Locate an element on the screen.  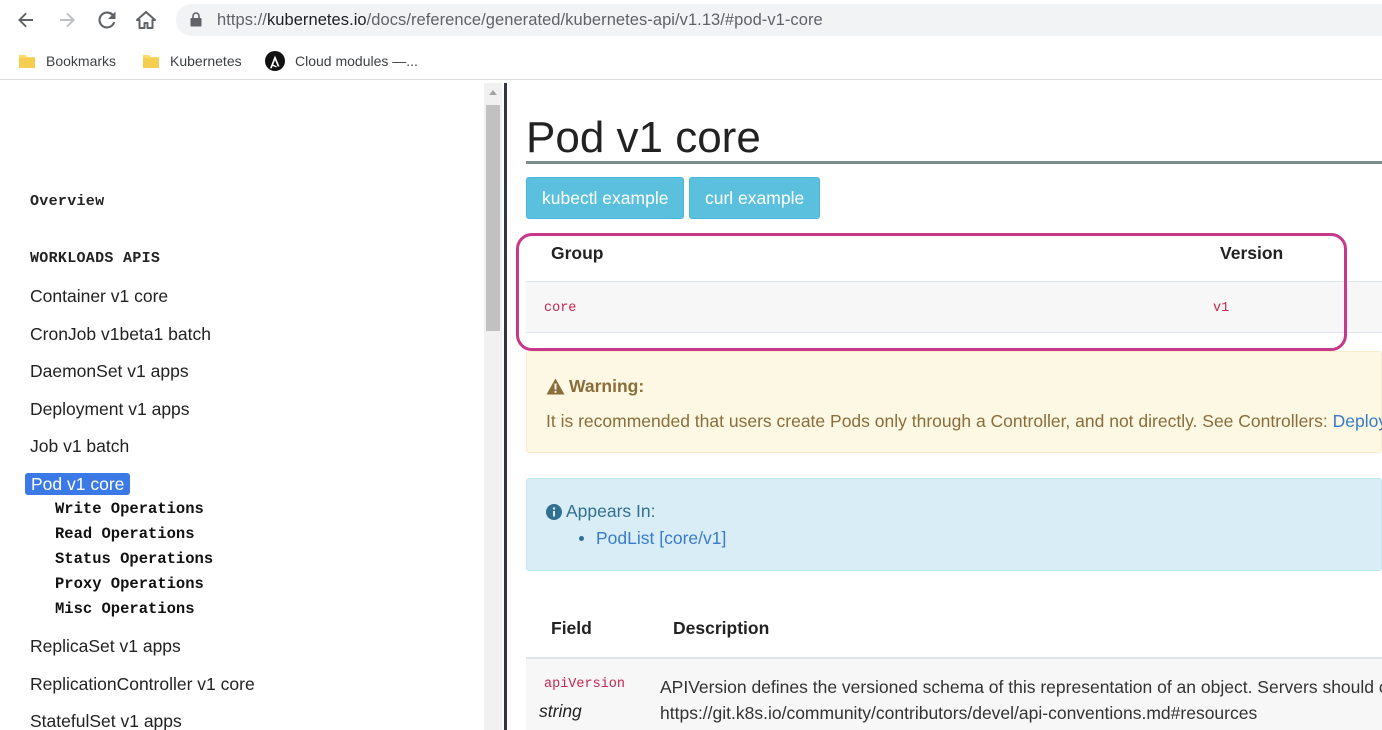
back-arrow-icon is located at coordinates (25, 20).